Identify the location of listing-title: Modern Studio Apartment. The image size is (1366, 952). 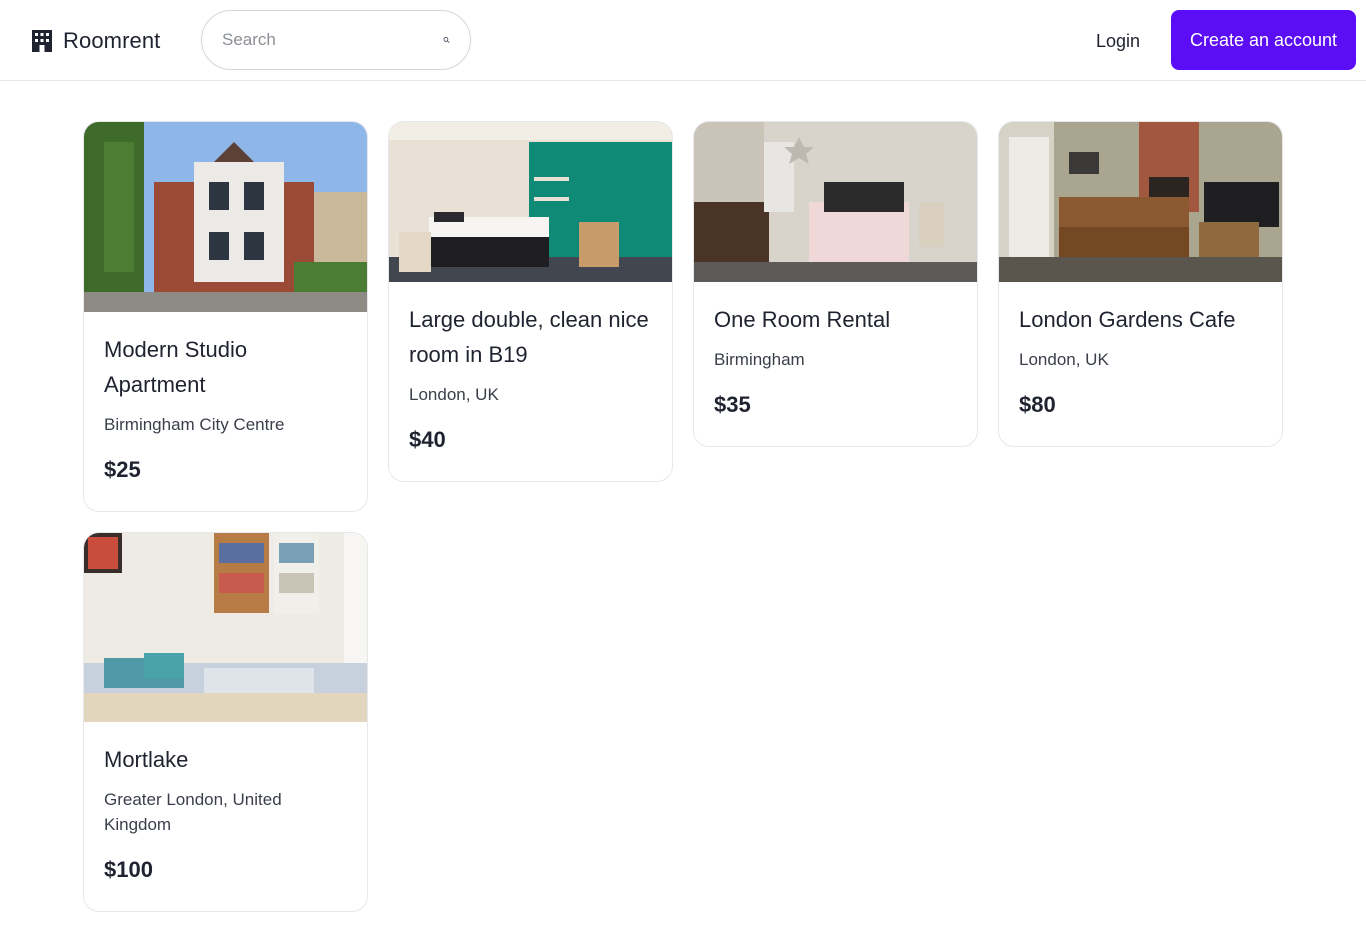
(176, 367).